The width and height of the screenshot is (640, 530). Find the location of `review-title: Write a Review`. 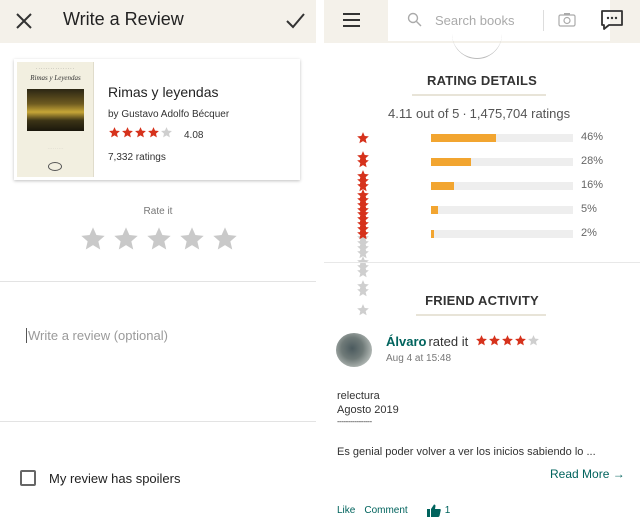

review-title: Write a Review is located at coordinates (123, 19).